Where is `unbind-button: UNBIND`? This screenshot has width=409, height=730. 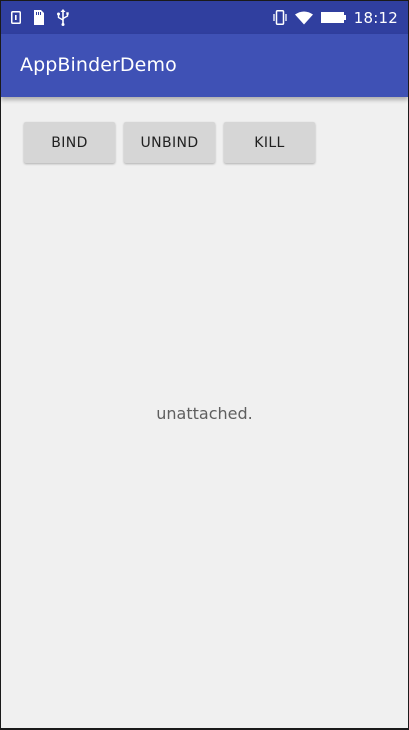 unbind-button: UNBIND is located at coordinates (169, 142).